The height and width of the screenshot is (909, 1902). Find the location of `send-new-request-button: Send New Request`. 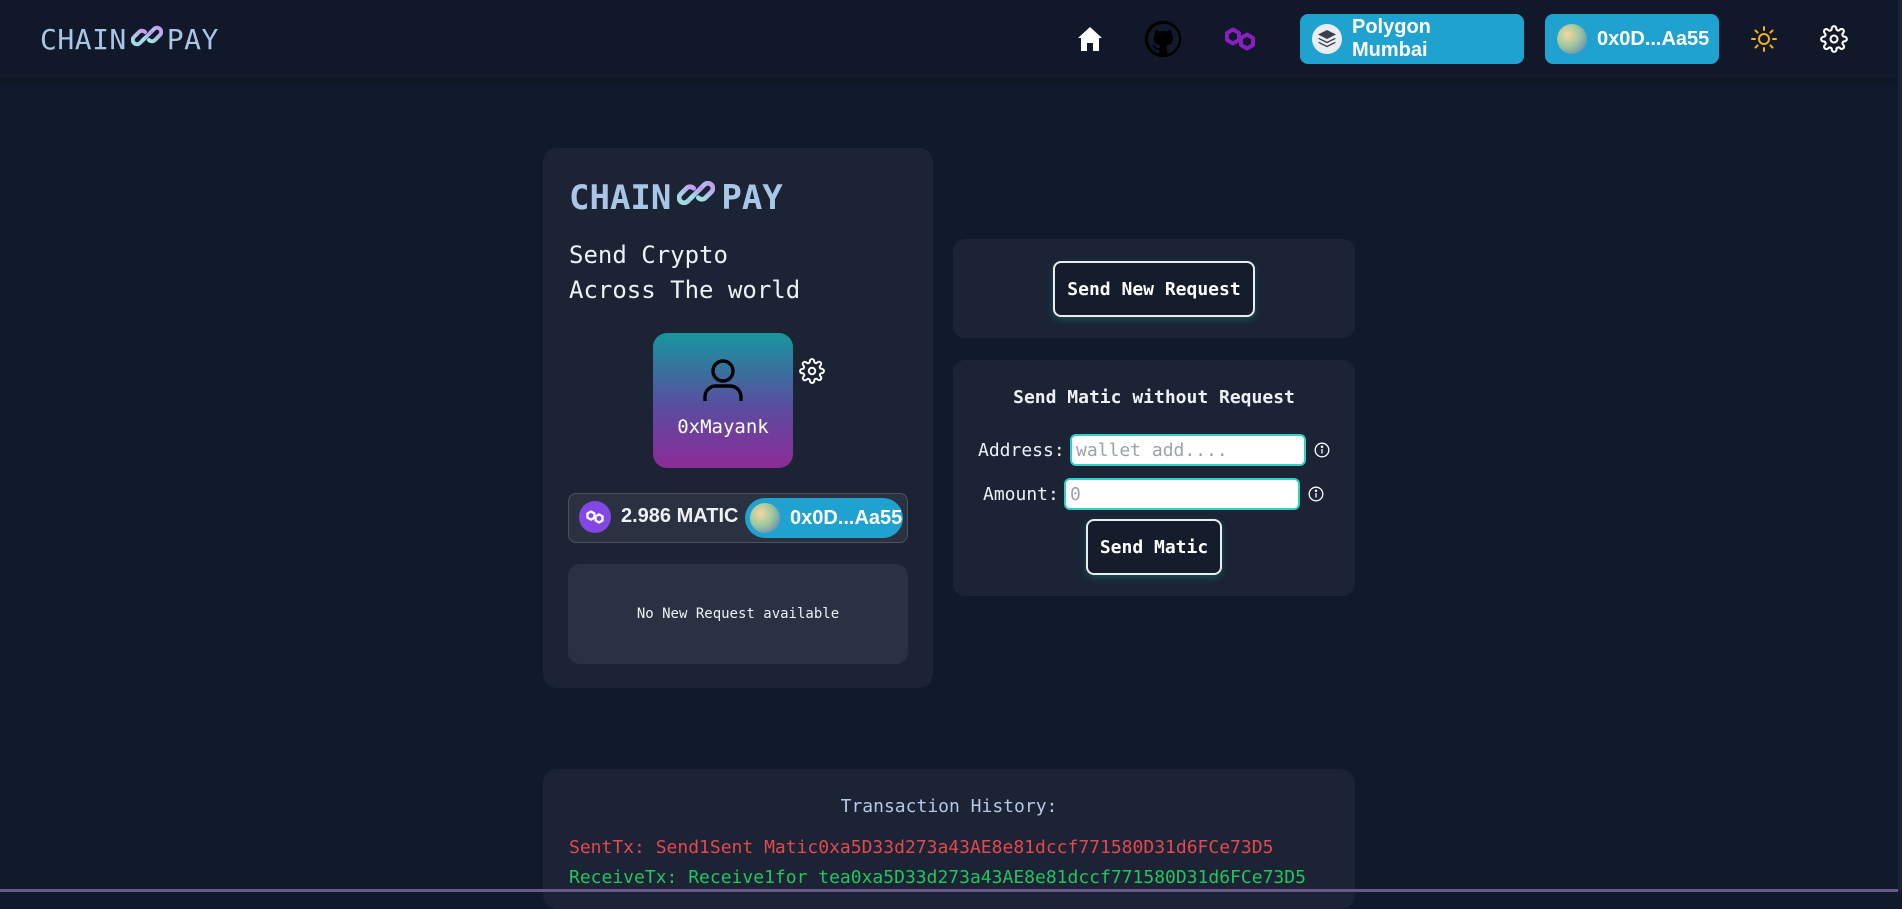

send-new-request-button: Send New Request is located at coordinates (1154, 289).